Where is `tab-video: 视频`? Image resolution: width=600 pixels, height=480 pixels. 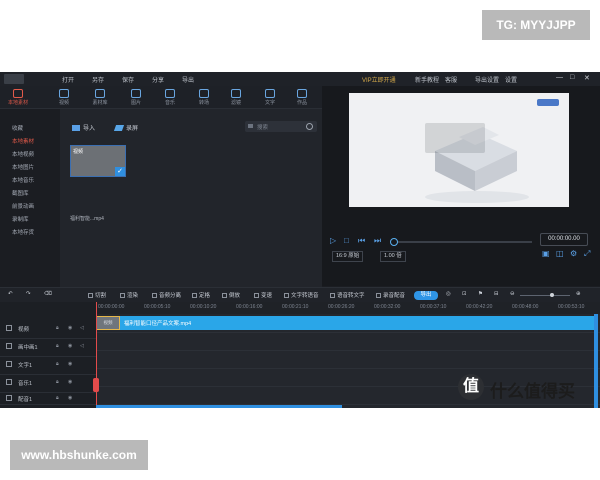 tab-video: 视频 is located at coordinates (64, 98).